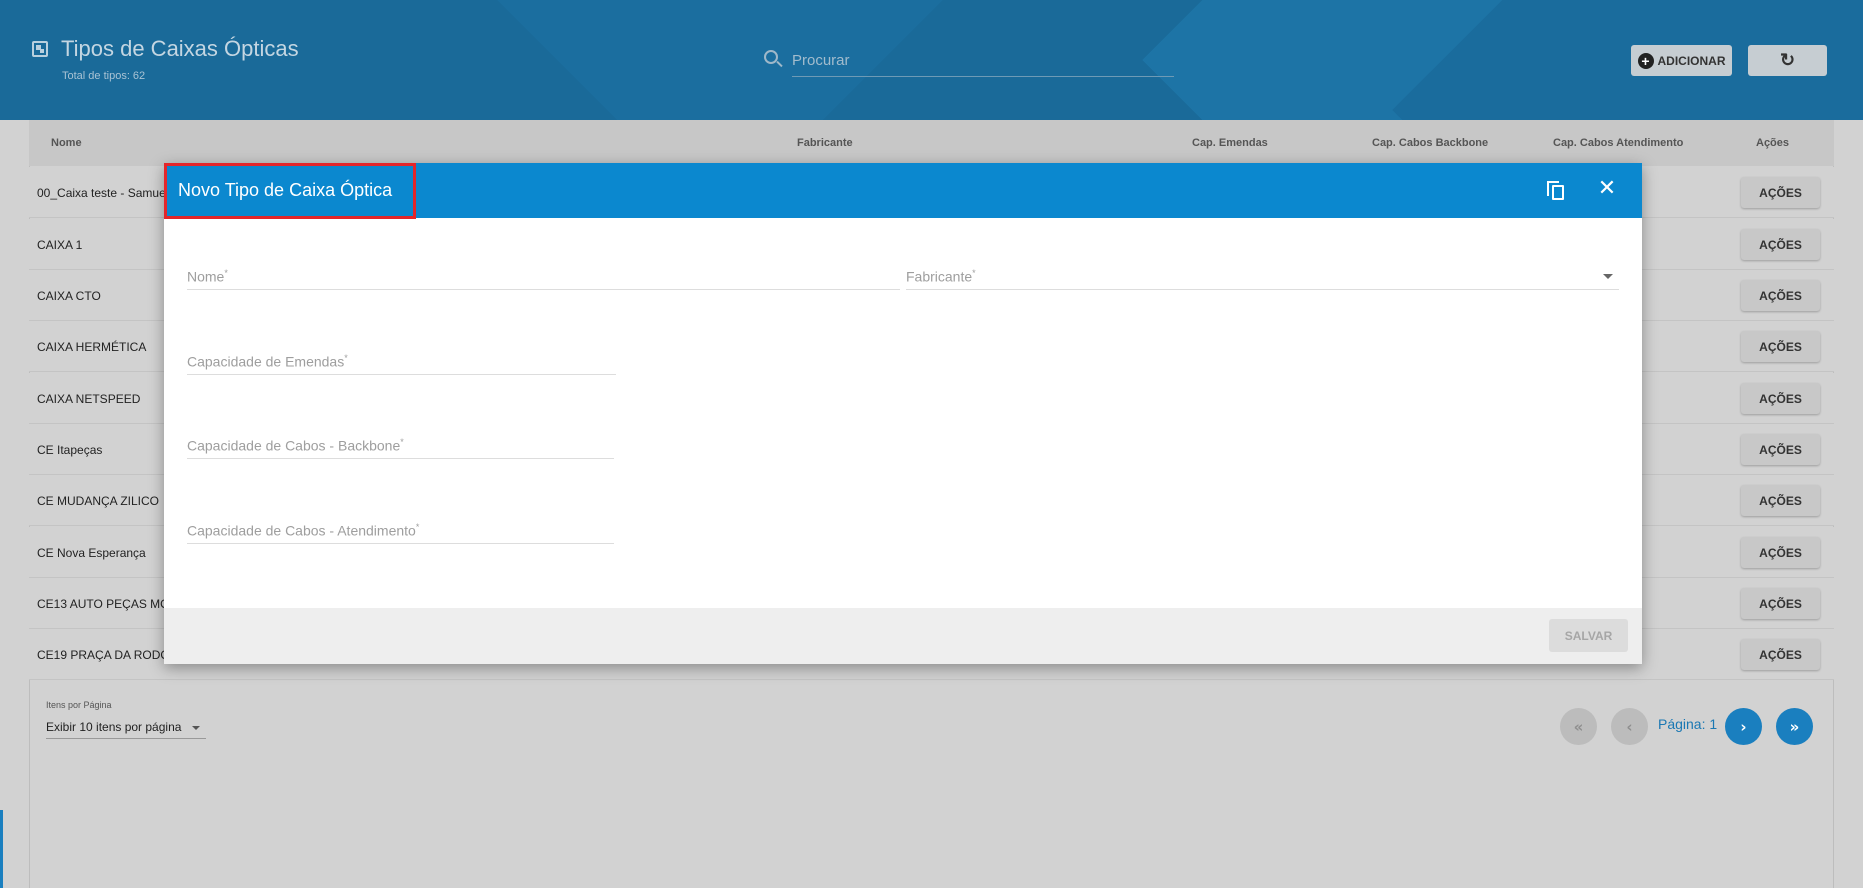 Image resolution: width=1863 pixels, height=888 pixels. Describe the element at coordinates (109, 655) in the screenshot. I see `row-name: CE19 PRAÇA DA RODOVI` at that location.